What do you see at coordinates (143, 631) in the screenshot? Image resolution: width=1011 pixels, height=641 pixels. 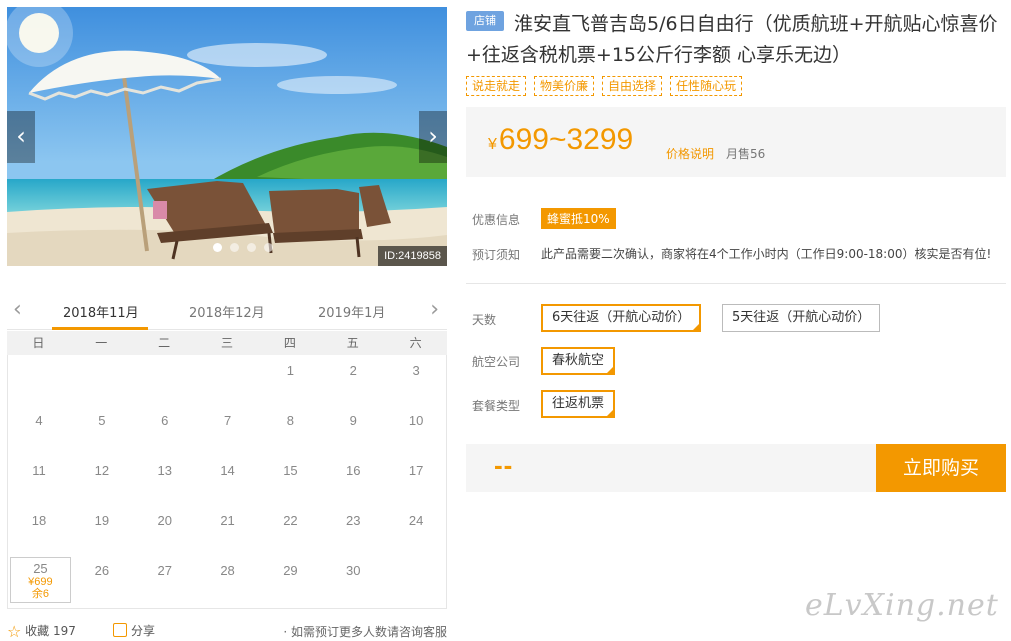 I see `share-label: 分享` at bounding box center [143, 631].